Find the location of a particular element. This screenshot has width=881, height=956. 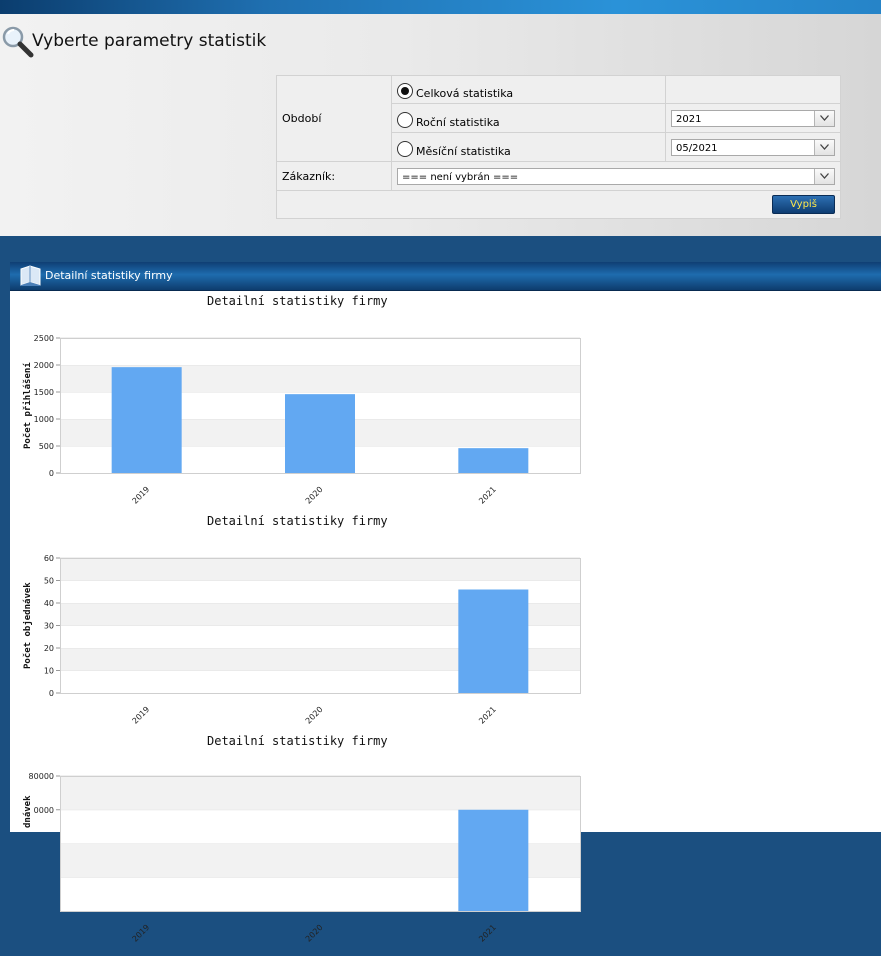

panel-title: Detailní statistiky firmy is located at coordinates (109, 275).